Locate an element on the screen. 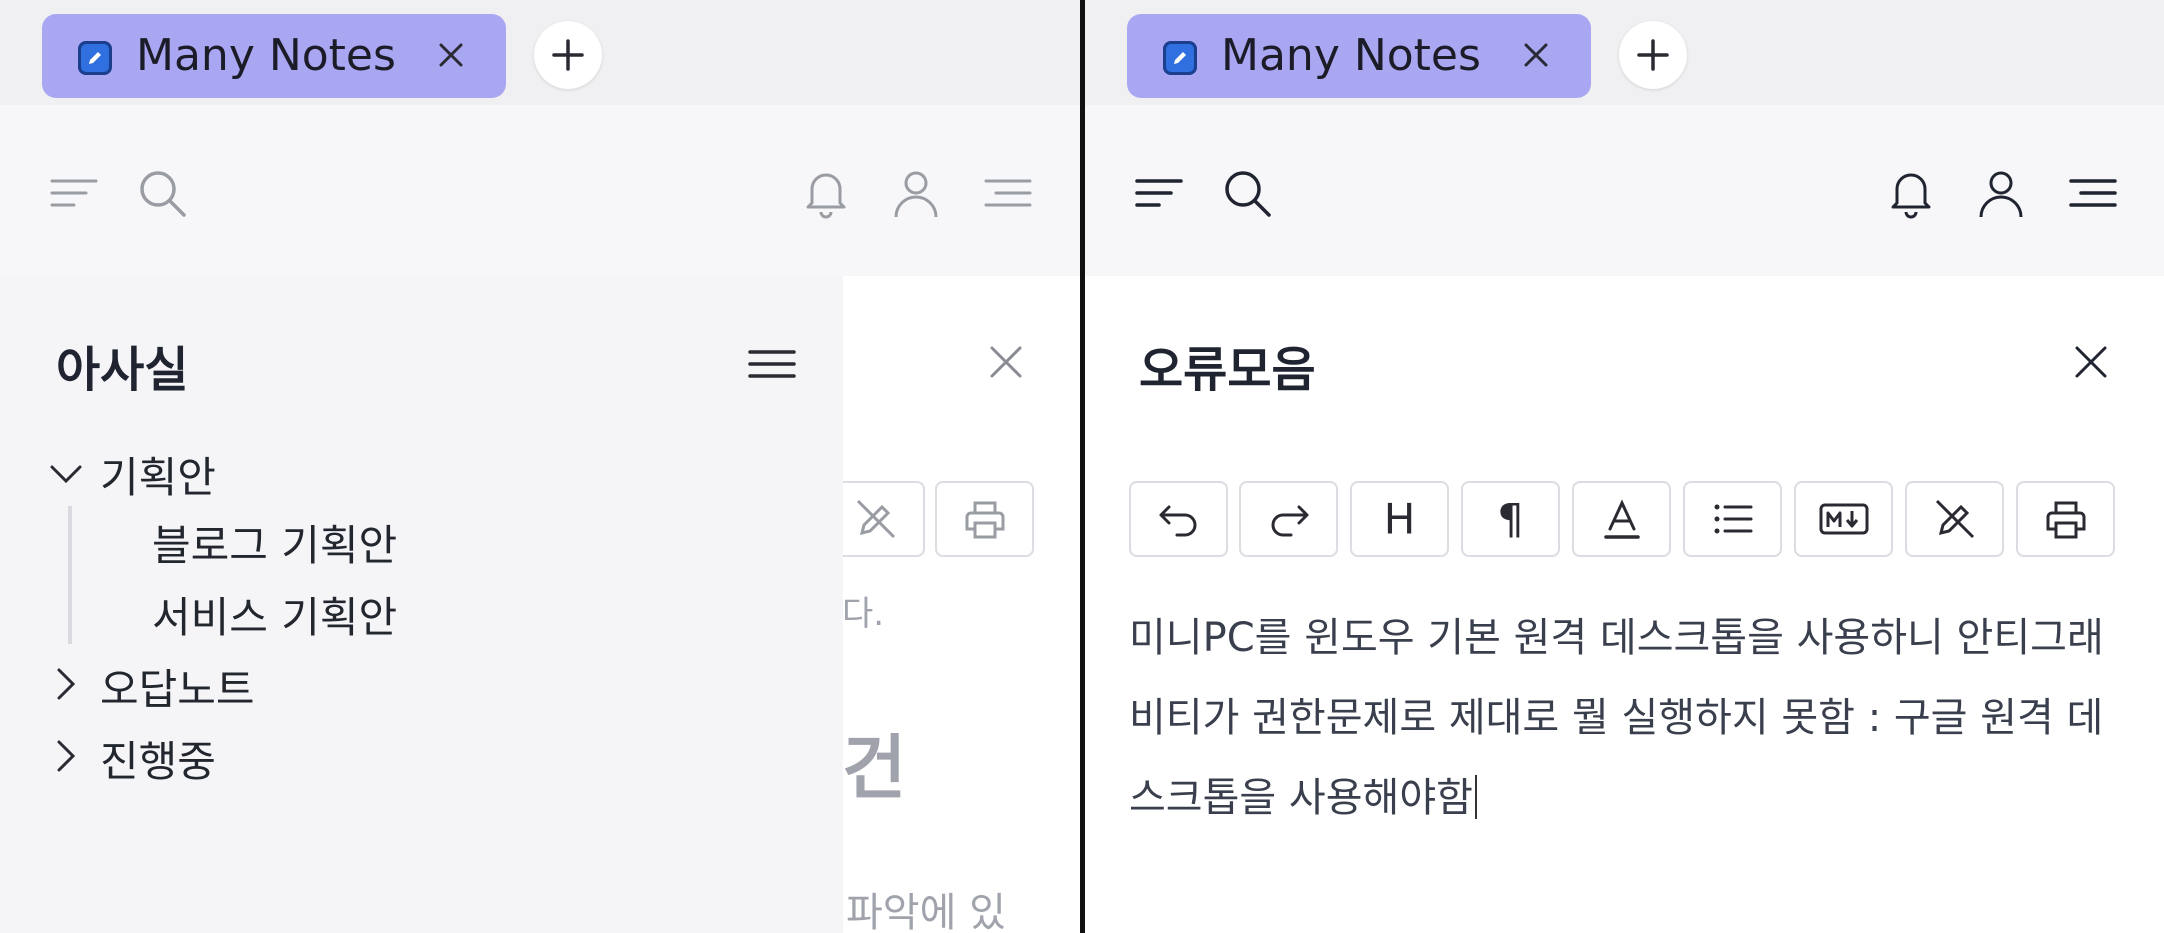 This screenshot has width=2164, height=933. text-color-button is located at coordinates (1621, 519).